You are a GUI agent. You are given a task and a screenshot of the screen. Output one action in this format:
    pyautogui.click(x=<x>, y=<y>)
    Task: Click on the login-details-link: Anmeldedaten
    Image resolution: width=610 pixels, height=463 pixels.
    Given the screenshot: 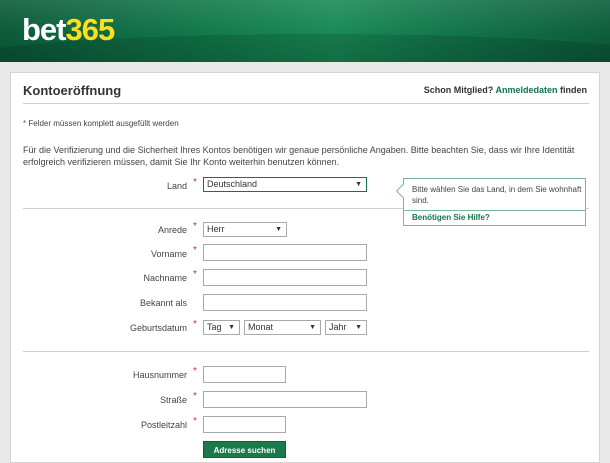 What is the action you would take?
    pyautogui.click(x=526, y=90)
    